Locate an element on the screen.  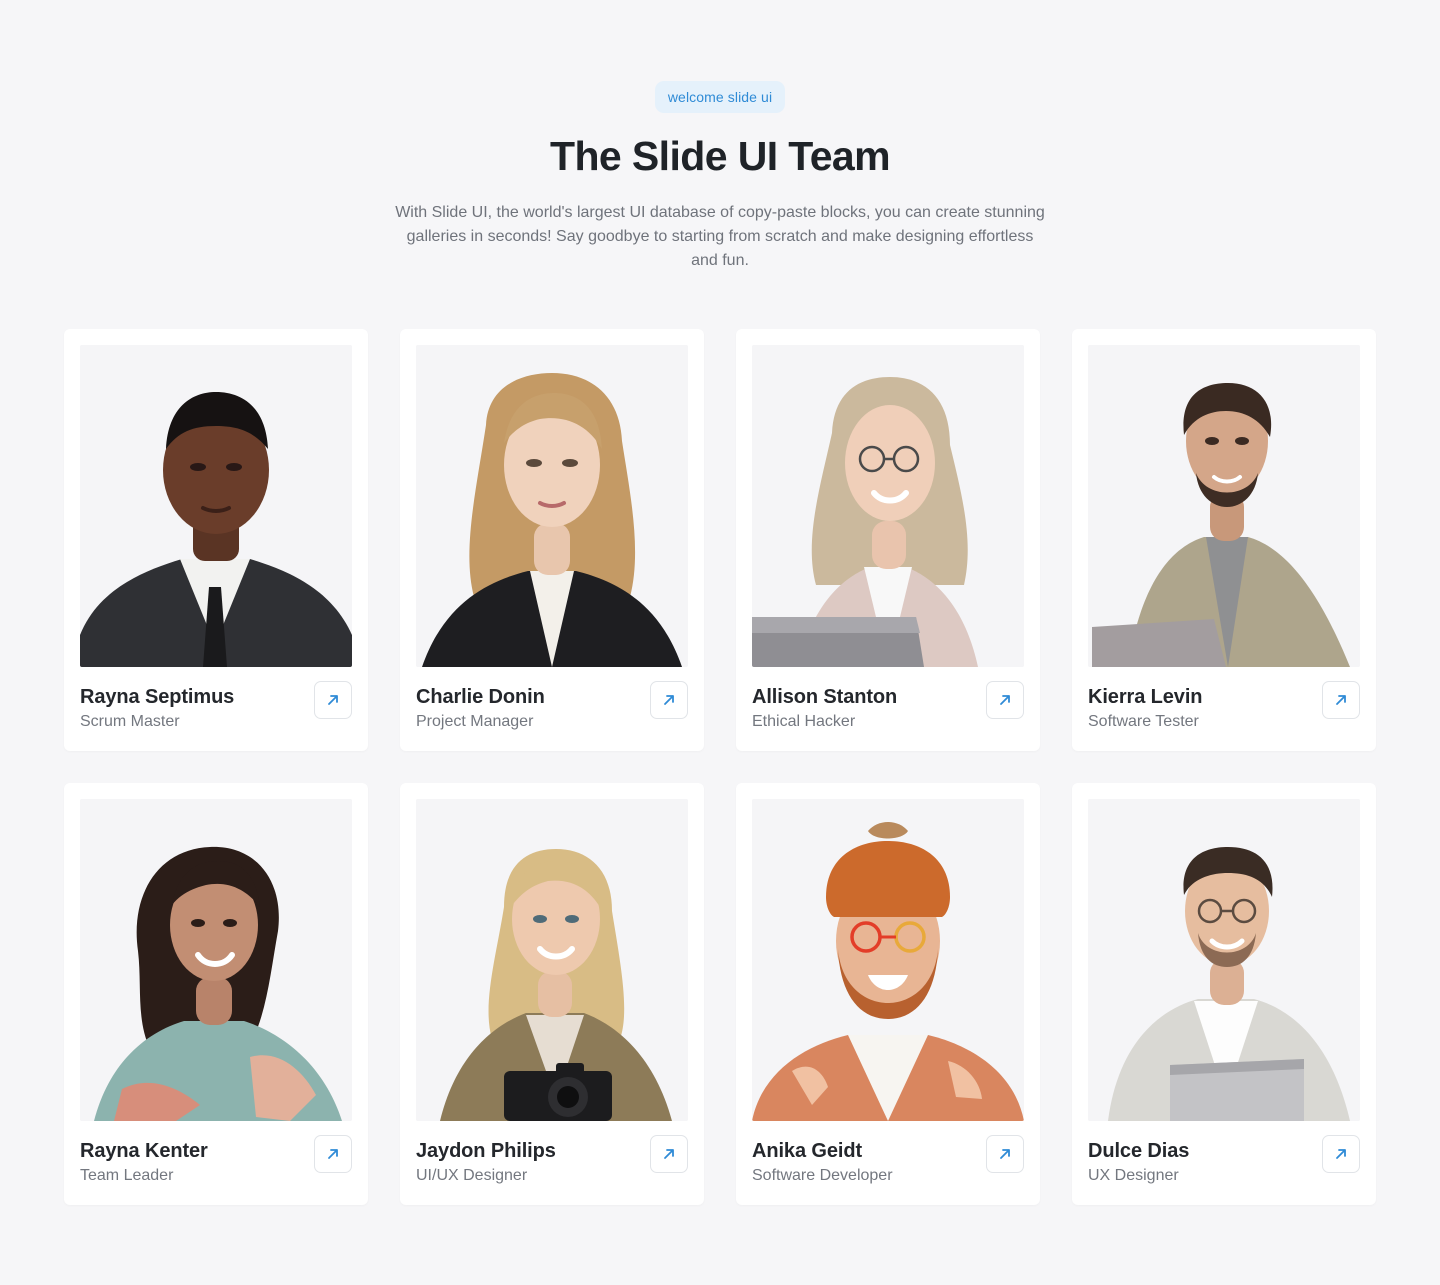
person-info: Jaydon Philips UI/UX Designer is located at coordinates (486, 1162).